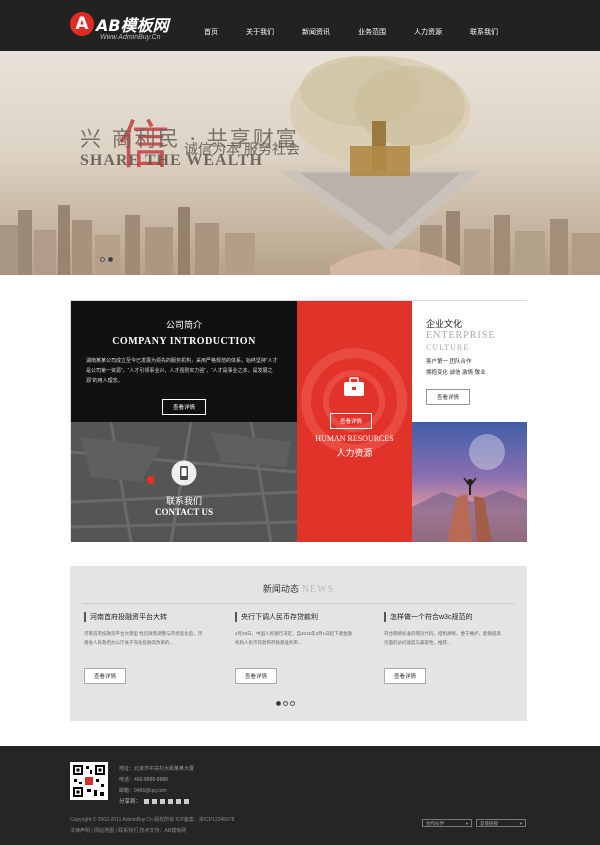  What do you see at coordinates (143, 791) in the screenshot?
I see `footer-email: 邮箱：9466@qq.com` at bounding box center [143, 791].